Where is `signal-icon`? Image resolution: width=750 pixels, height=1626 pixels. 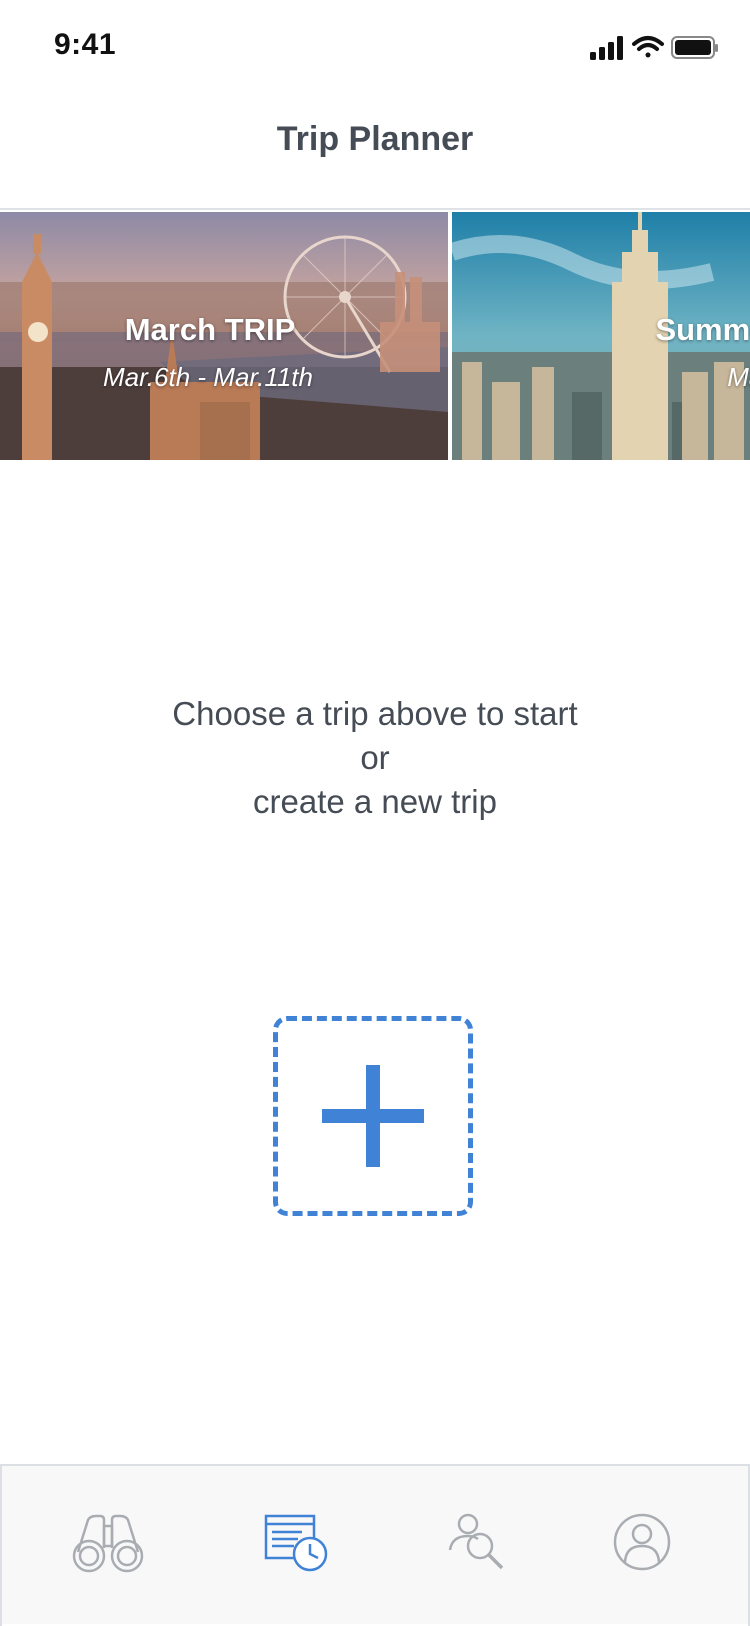 signal-icon is located at coordinates (606, 48).